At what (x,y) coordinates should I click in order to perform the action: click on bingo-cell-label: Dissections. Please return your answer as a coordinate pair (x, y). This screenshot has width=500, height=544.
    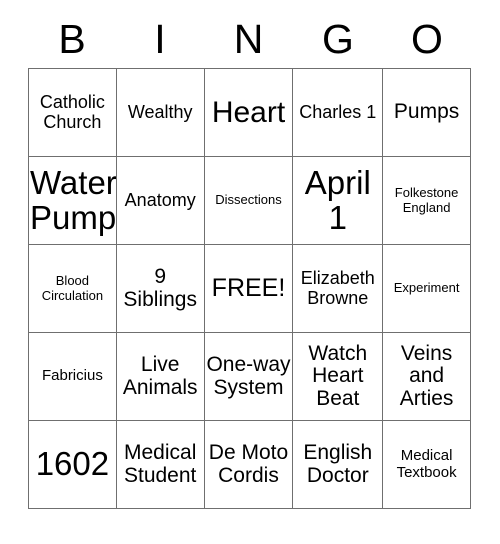
    Looking at the image, I should click on (248, 200).